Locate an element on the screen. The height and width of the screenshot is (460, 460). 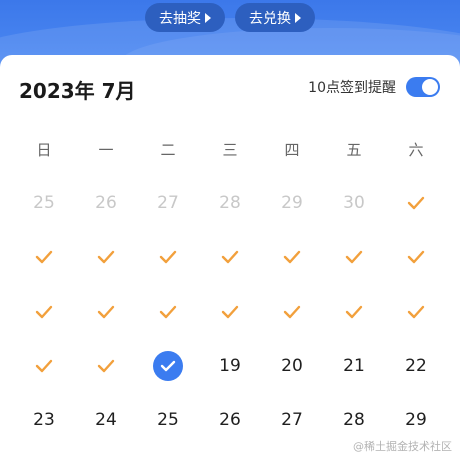
reminder-setting: 10点签到提醒 is located at coordinates (374, 87).